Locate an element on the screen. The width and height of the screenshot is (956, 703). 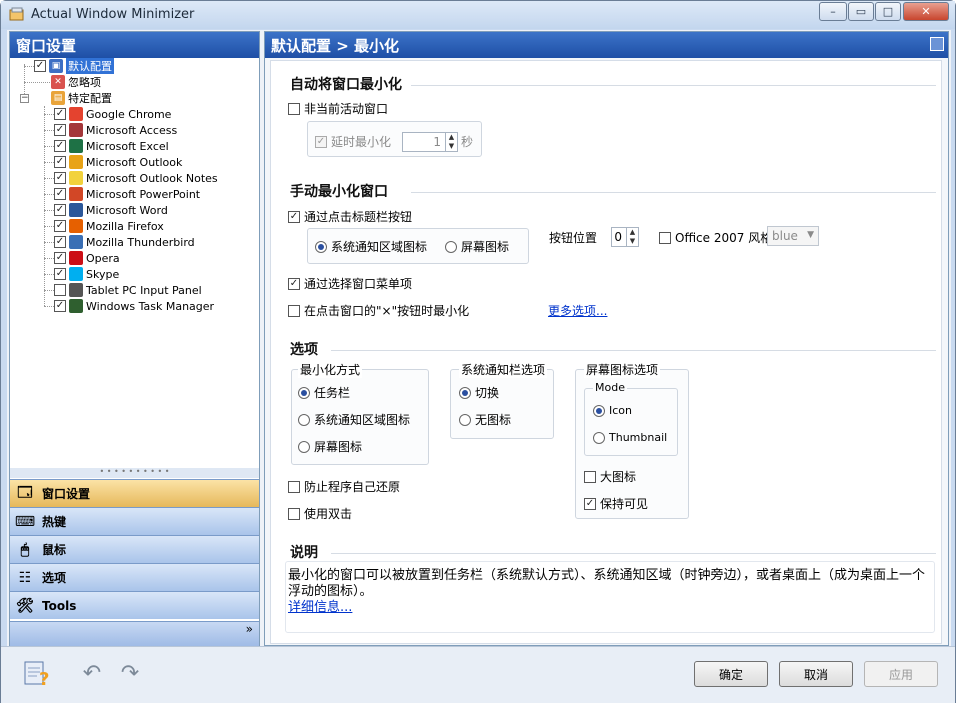
nav-window-settings: 🗔 窗口设置 is located at coordinates (134, 493).